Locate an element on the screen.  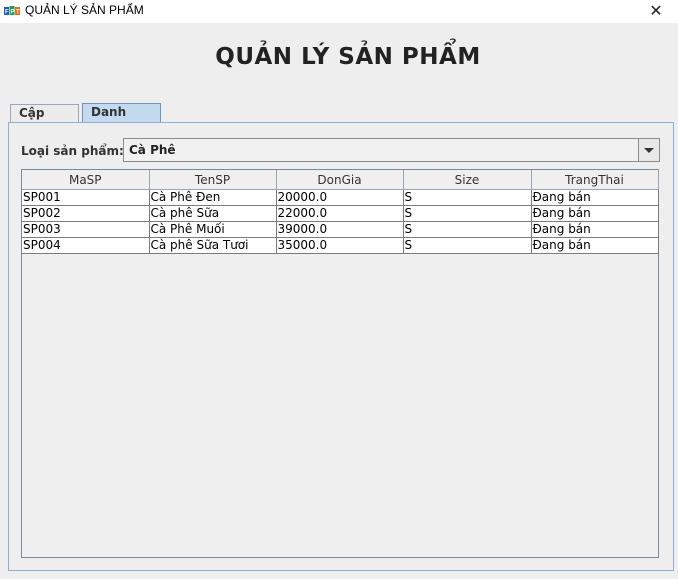
table-row: SP004 Cà phê Sữa Tươi 35000.0 S Đang bán is located at coordinates (340, 245).